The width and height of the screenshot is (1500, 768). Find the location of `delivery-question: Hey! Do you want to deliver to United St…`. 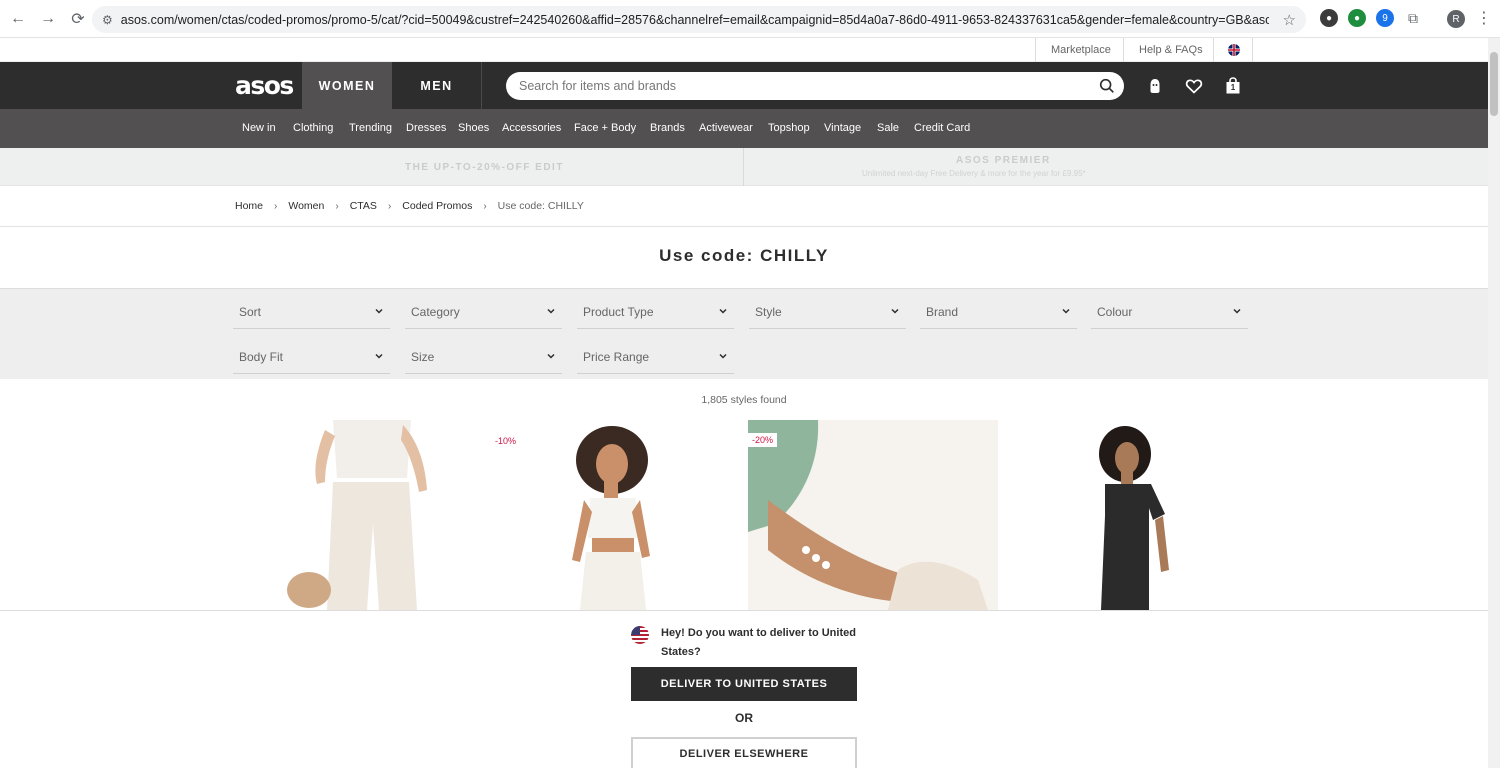

delivery-question: Hey! Do you want to deliver to United St… is located at coordinates (758, 642).